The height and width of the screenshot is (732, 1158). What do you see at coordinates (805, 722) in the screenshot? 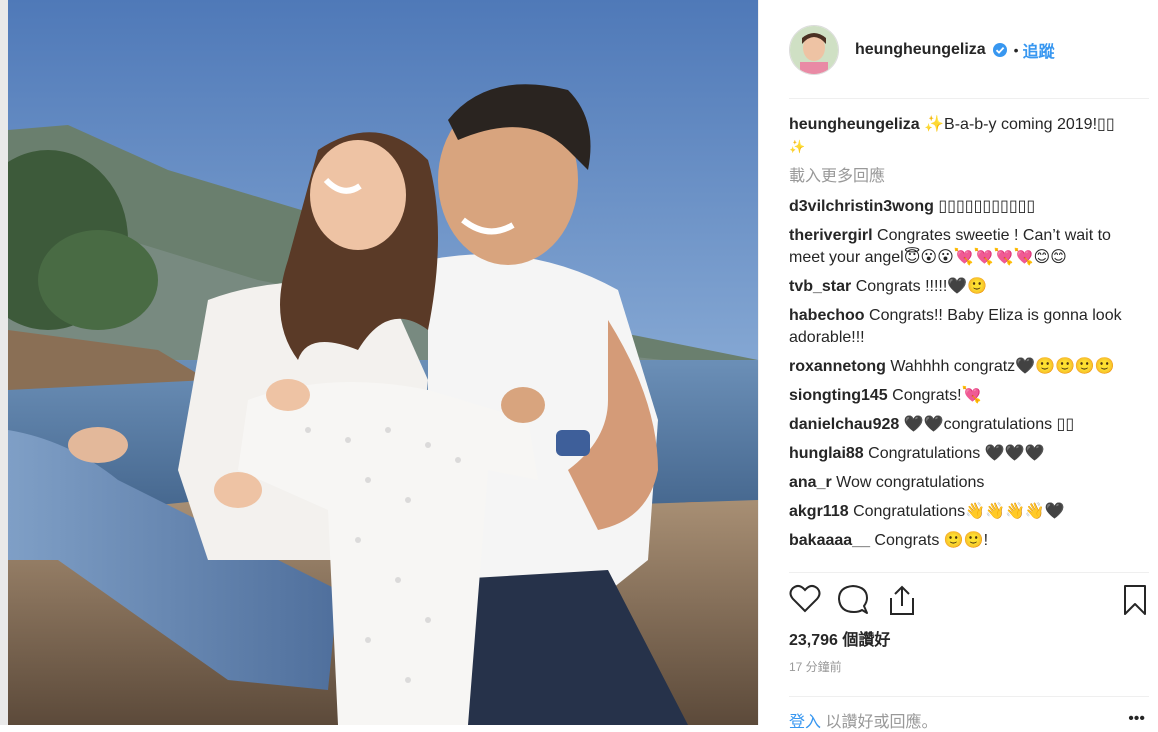
I see `login-link: 登入` at bounding box center [805, 722].